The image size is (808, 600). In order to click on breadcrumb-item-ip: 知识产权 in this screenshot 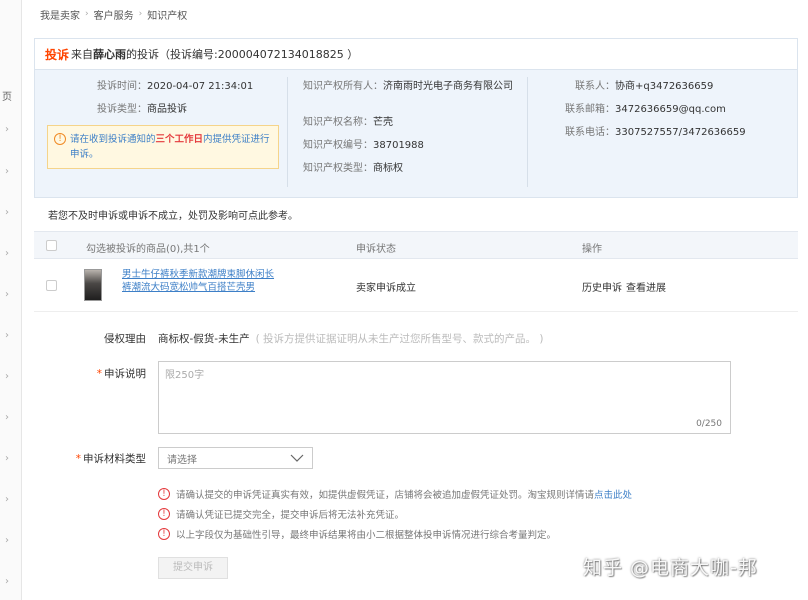, I will do `click(167, 14)`.